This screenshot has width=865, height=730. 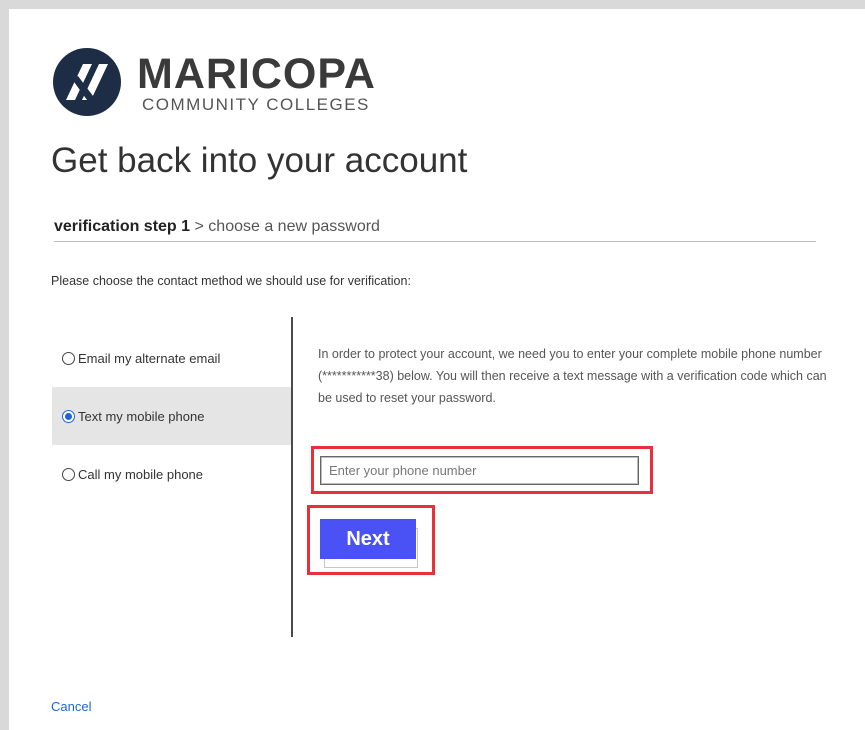 What do you see at coordinates (435, 241) in the screenshot?
I see `divider` at bounding box center [435, 241].